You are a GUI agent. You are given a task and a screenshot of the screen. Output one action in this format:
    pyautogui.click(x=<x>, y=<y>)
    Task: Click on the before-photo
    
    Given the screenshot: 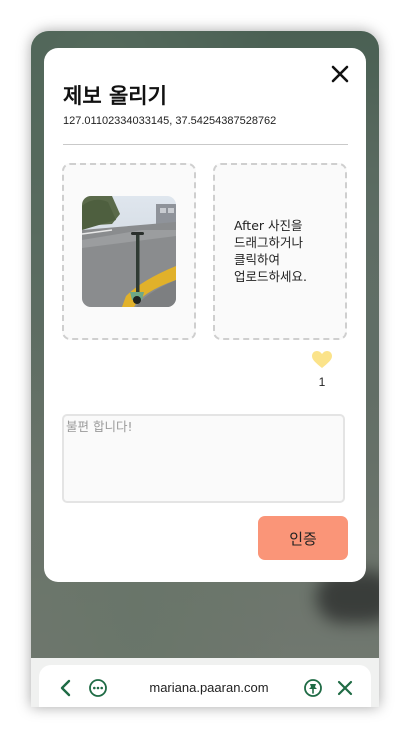 What is the action you would take?
    pyautogui.click(x=129, y=251)
    